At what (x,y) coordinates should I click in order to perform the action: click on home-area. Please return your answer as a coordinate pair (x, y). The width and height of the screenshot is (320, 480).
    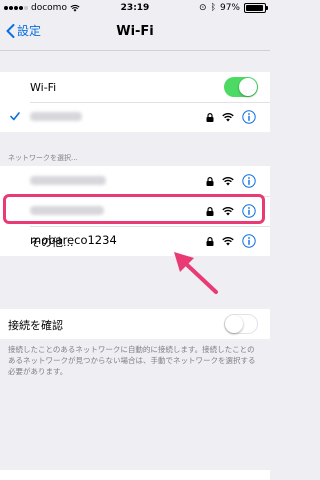
    Looking at the image, I should click on (135, 475).